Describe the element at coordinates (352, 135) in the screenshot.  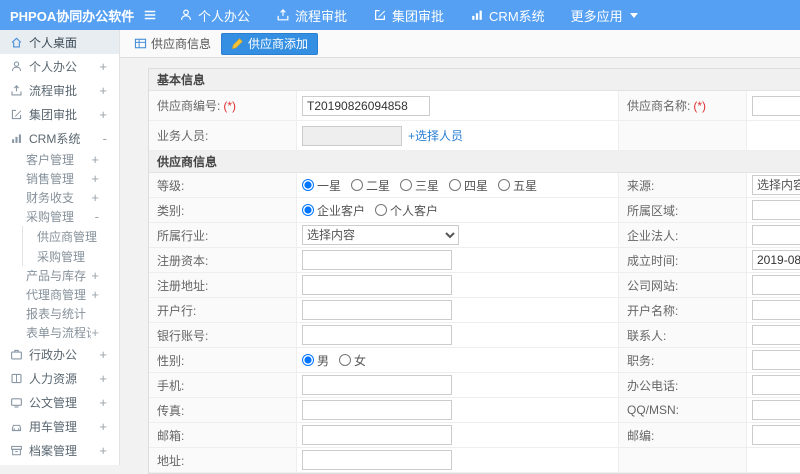
I see `business-person-input` at that location.